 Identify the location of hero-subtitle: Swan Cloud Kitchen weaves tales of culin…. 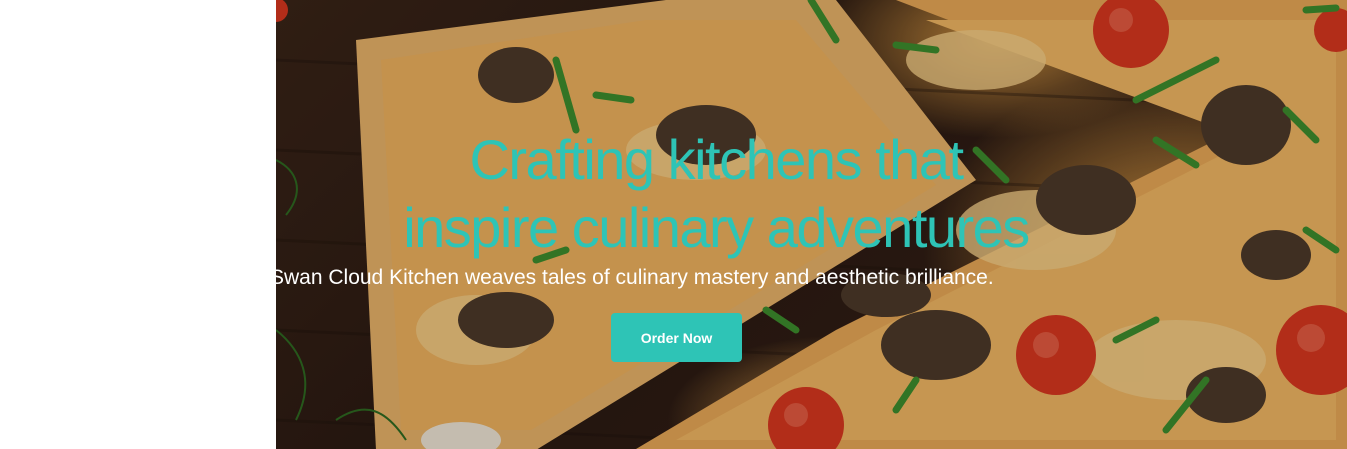
(635, 277).